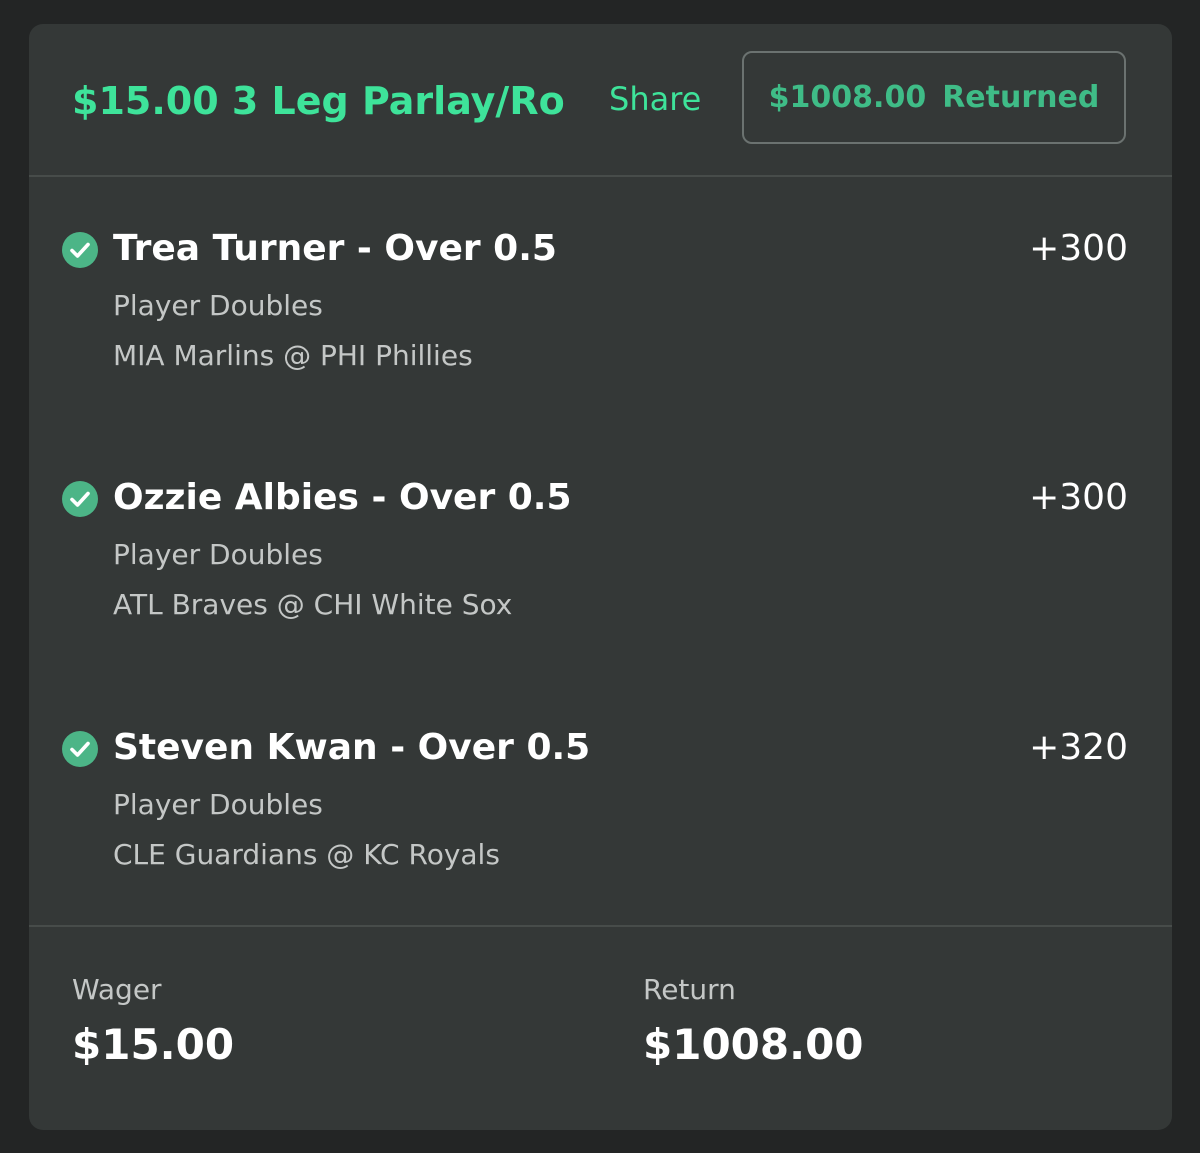  What do you see at coordinates (753, 1044) in the screenshot?
I see `return-value: $1008.00` at bounding box center [753, 1044].